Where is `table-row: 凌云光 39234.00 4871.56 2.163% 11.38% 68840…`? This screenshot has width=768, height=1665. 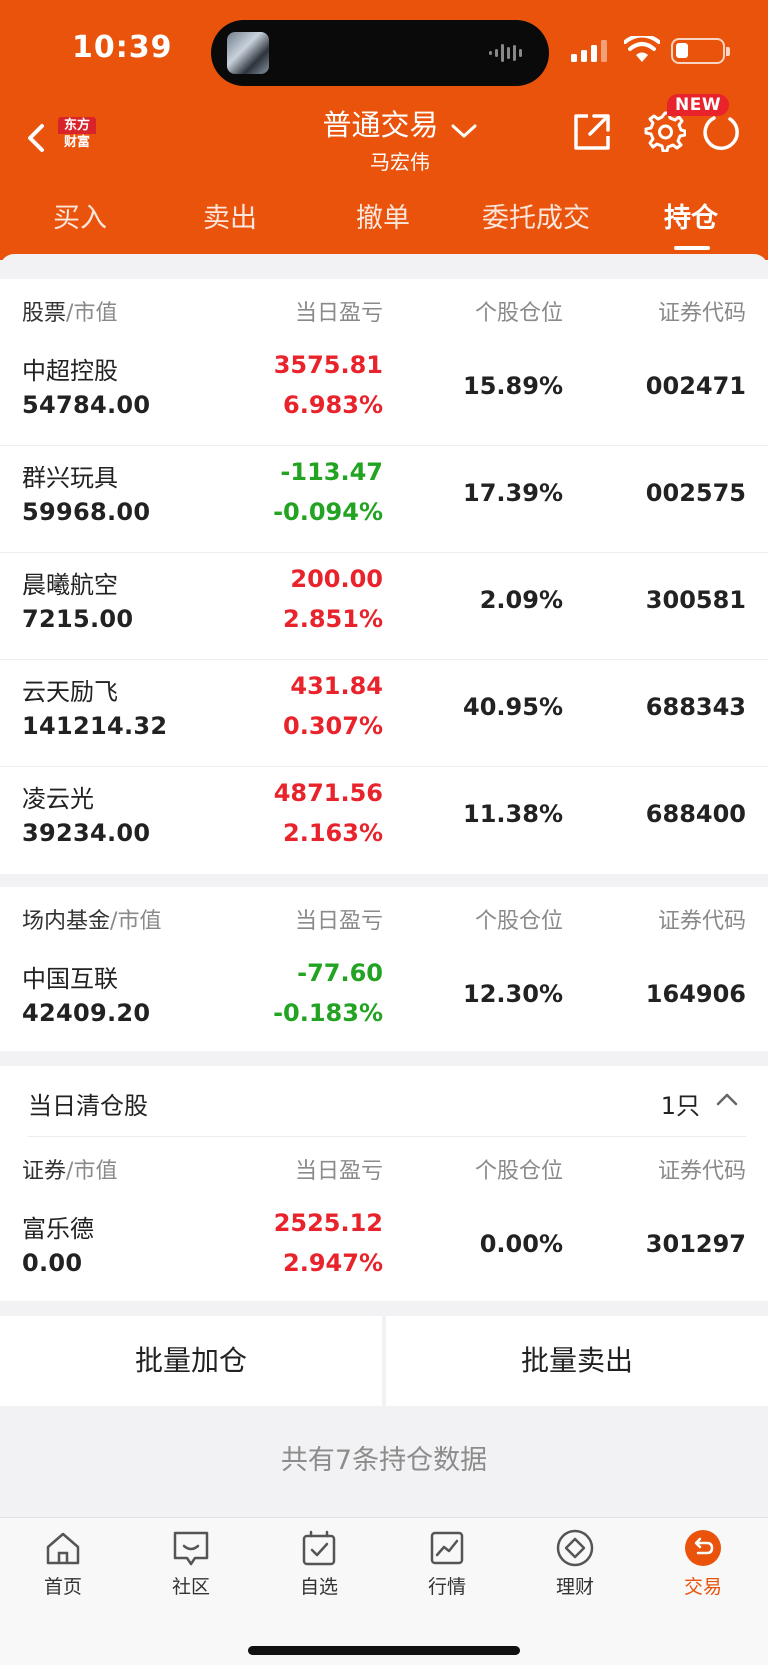 table-row: 凌云光 39234.00 4871.56 2.163% 11.38% 68840… is located at coordinates (384, 820).